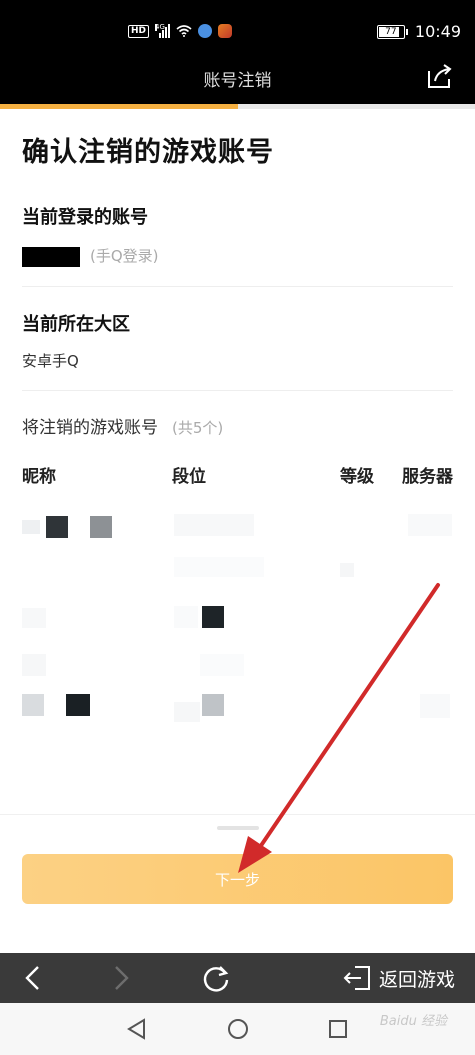  I want to click on hd-badge: HD, so click(139, 31).